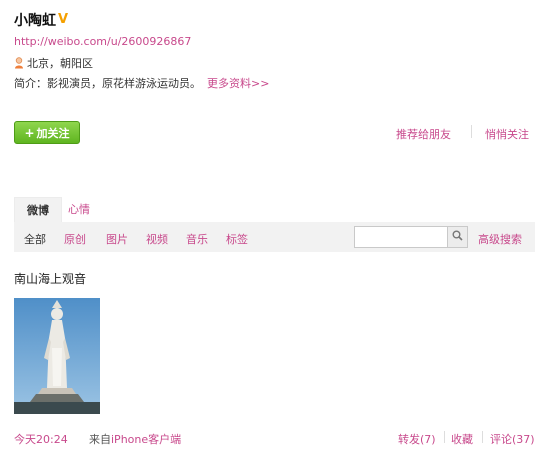 This screenshot has width=550, height=462. I want to click on bio-text: 简介：影视演员，原花样游泳运动员。, so click(107, 83).